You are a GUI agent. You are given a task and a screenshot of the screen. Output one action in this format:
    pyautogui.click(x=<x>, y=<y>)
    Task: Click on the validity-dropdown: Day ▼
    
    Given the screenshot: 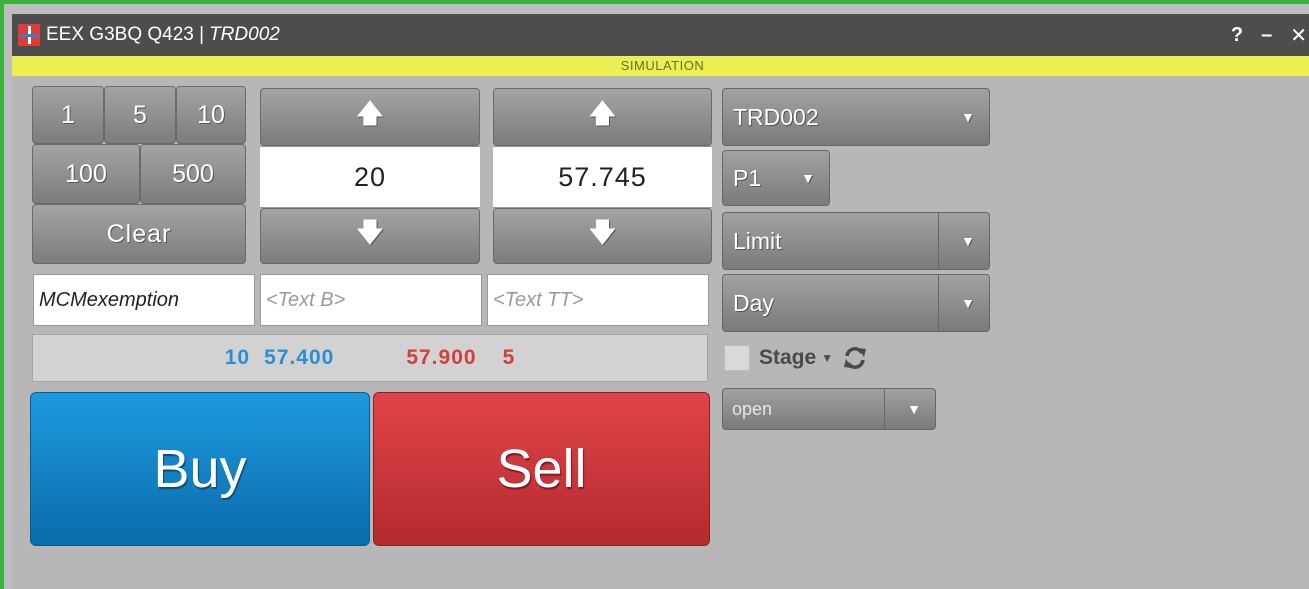 What is the action you would take?
    pyautogui.click(x=856, y=303)
    